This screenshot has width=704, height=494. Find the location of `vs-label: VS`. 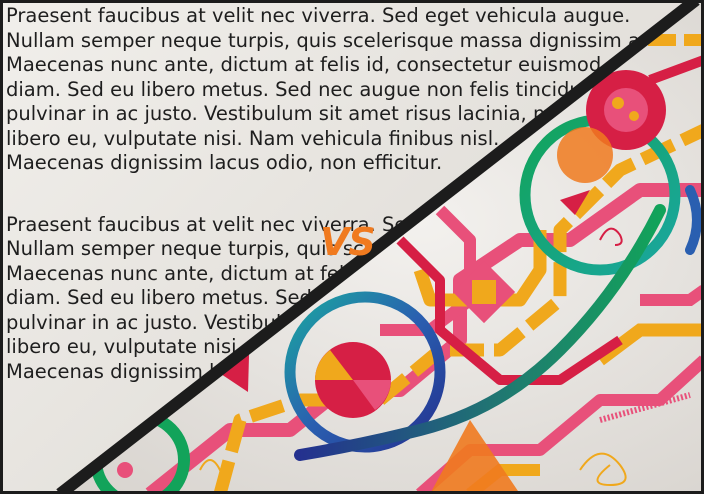

vs-label: VS is located at coordinates (348, 242).